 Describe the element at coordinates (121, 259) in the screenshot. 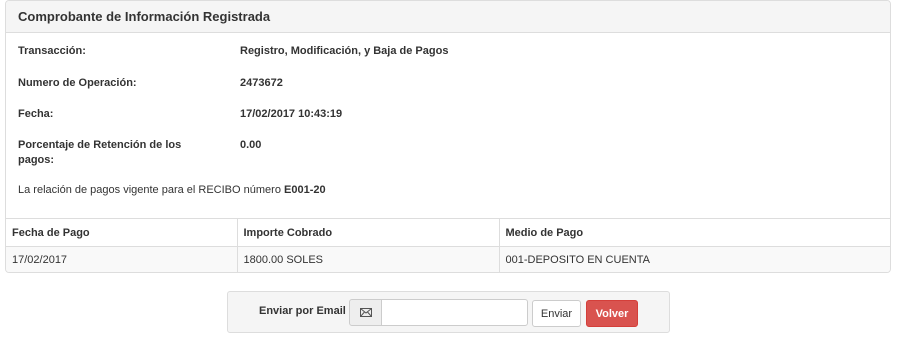

I see `cell-payment-date: 17/02/2017` at that location.